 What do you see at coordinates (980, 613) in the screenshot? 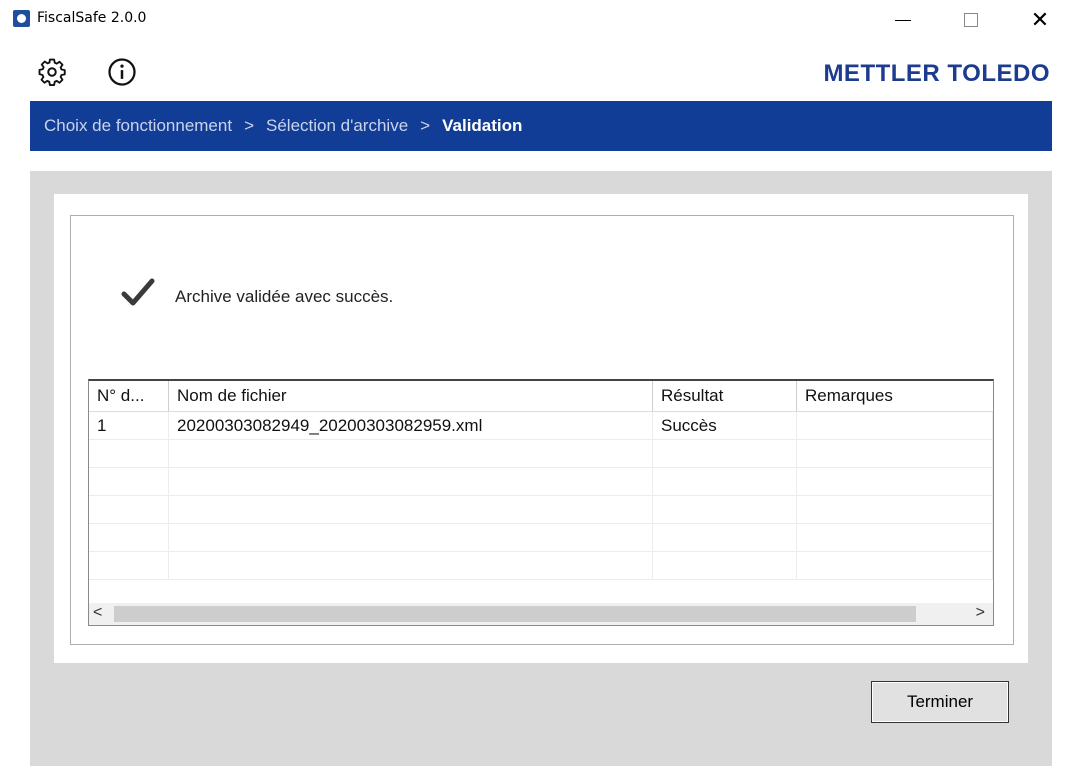
I see `scroll-right-icon: >` at bounding box center [980, 613].